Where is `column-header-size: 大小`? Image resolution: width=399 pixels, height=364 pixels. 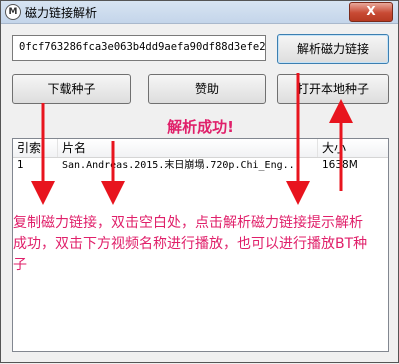 column-header-size: 大小 is located at coordinates (353, 148).